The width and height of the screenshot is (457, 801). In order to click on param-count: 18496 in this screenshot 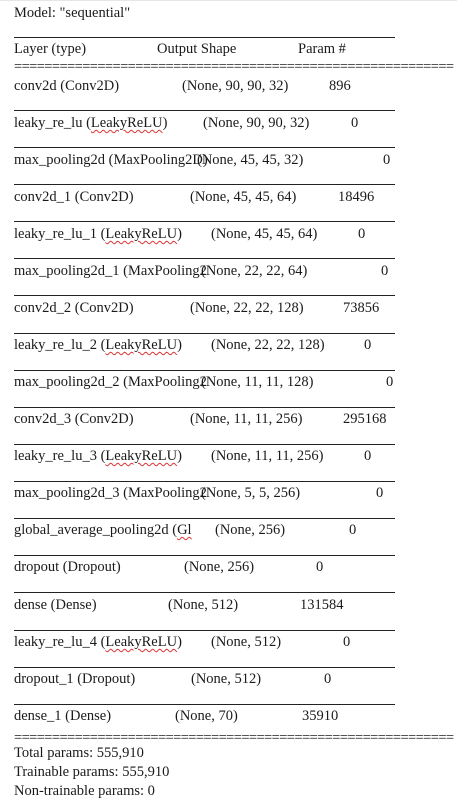, I will do `click(356, 197)`.